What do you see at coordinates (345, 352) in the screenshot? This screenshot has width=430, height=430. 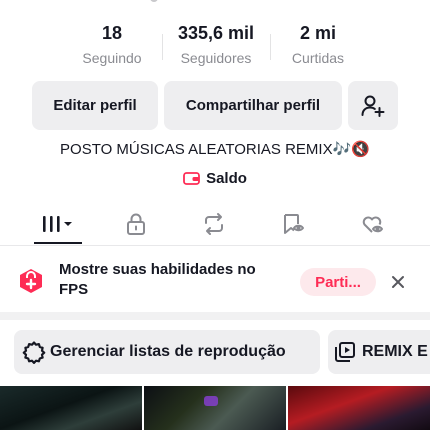 I see `playlist-icon` at bounding box center [345, 352].